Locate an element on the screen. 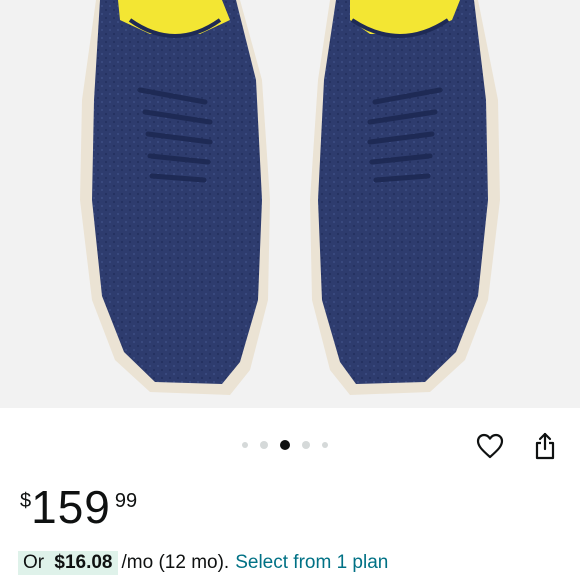 The height and width of the screenshot is (580, 580). share-icon is located at coordinates (545, 446).